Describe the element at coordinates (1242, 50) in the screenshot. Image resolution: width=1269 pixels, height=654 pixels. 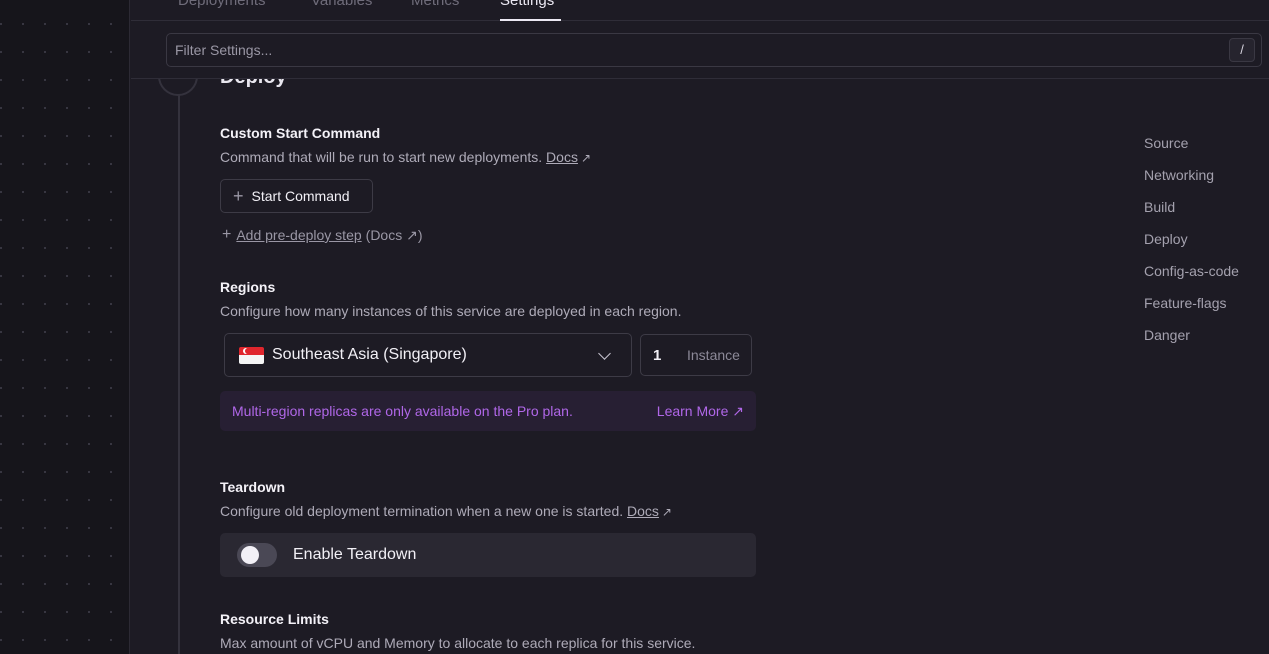
I see `shortcut-key-badge: /` at that location.